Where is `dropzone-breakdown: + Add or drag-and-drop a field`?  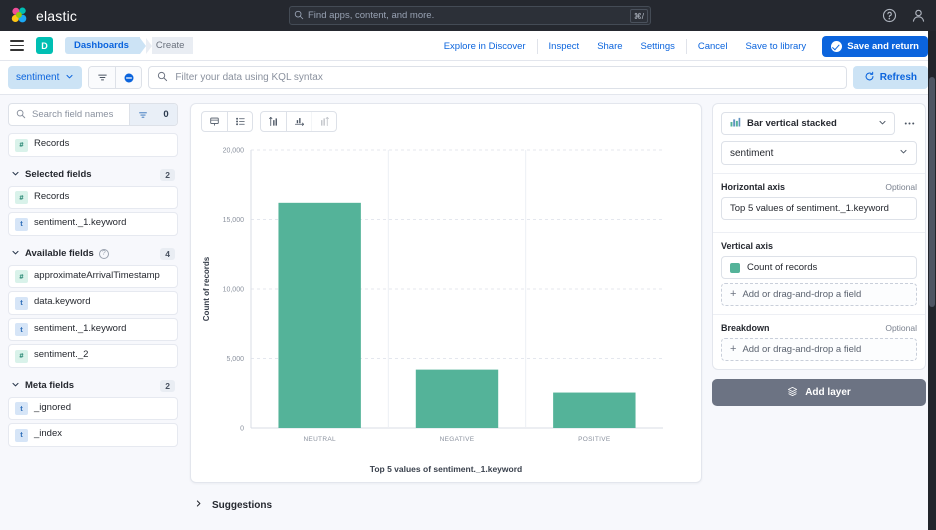
dropzone-breakdown: + Add or drag-and-drop a field is located at coordinates (819, 349).